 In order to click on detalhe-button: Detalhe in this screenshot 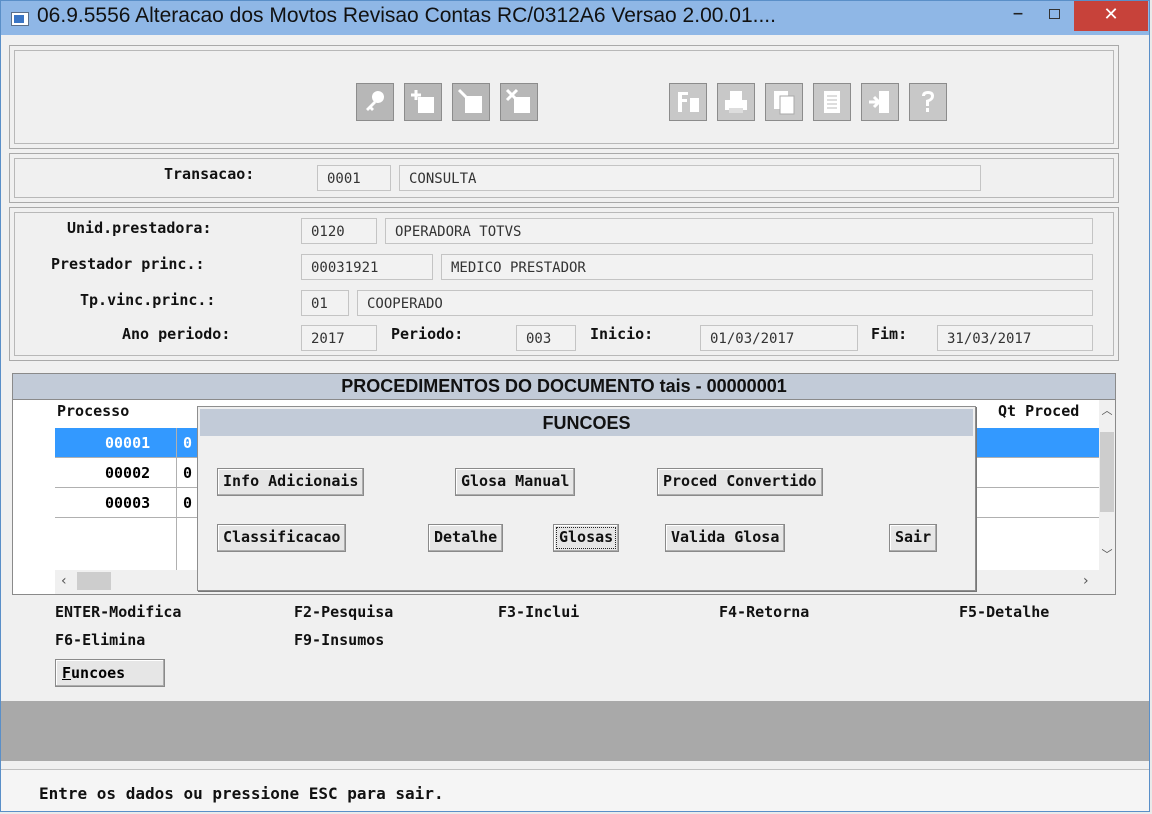, I will do `click(466, 538)`.